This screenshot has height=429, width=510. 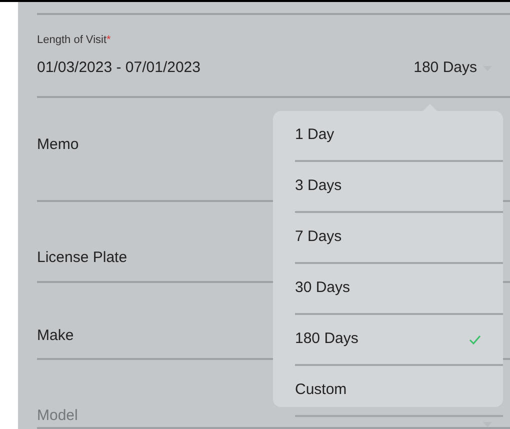 What do you see at coordinates (108, 40) in the screenshot?
I see `required-mark: *` at bounding box center [108, 40].